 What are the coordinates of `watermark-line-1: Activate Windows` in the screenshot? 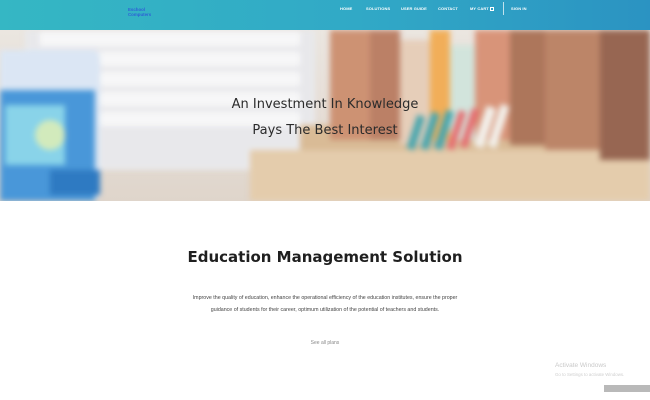 It's located at (581, 365).